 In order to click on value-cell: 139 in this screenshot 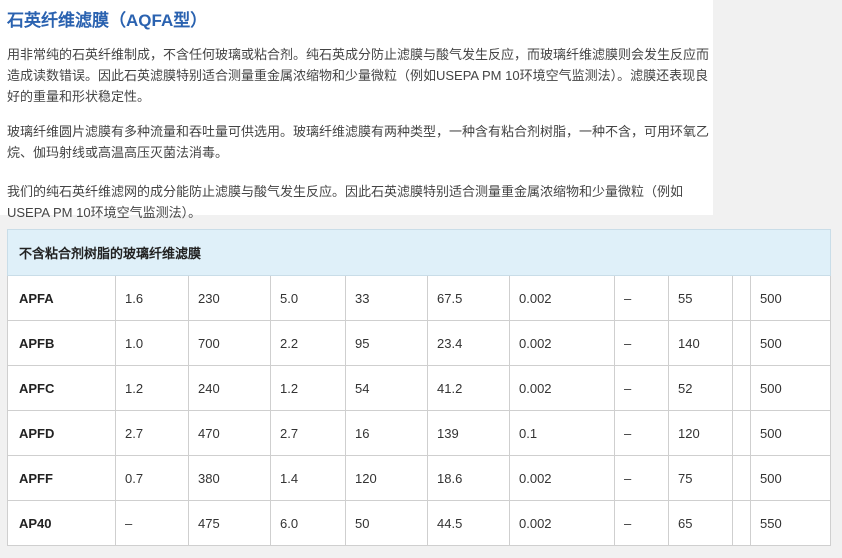, I will do `click(468, 433)`.